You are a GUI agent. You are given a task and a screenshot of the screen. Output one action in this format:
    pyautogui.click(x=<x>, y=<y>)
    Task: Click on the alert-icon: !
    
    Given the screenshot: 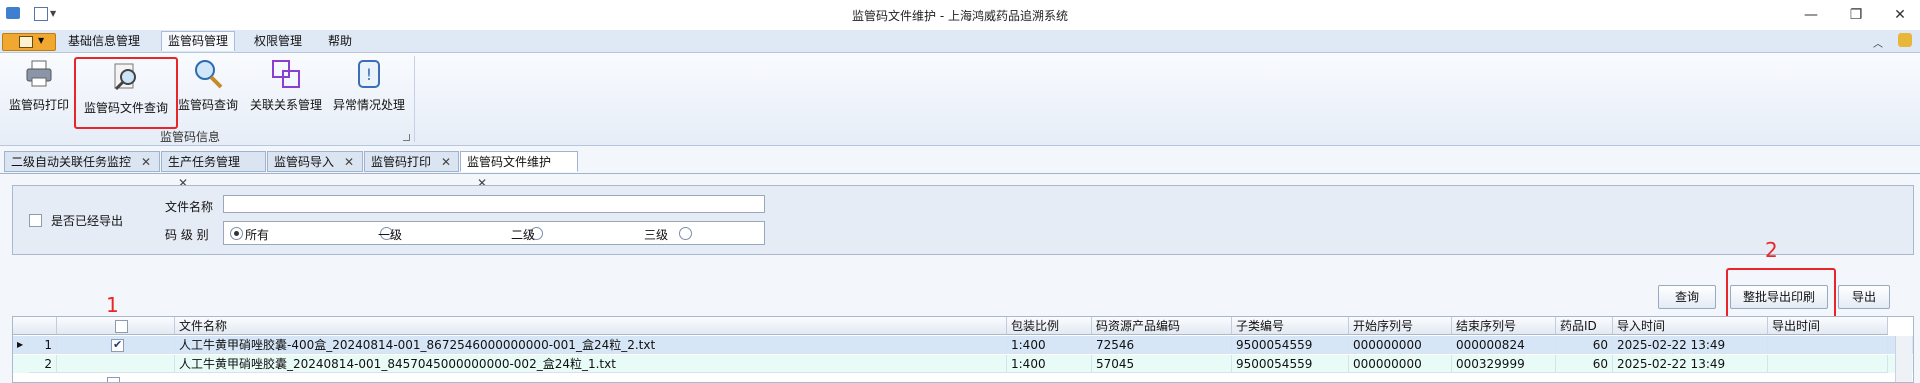 What is the action you would take?
    pyautogui.click(x=369, y=74)
    